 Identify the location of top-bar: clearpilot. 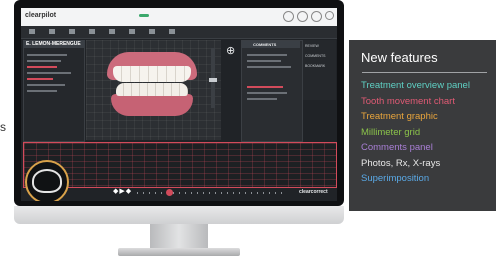
(179, 17).